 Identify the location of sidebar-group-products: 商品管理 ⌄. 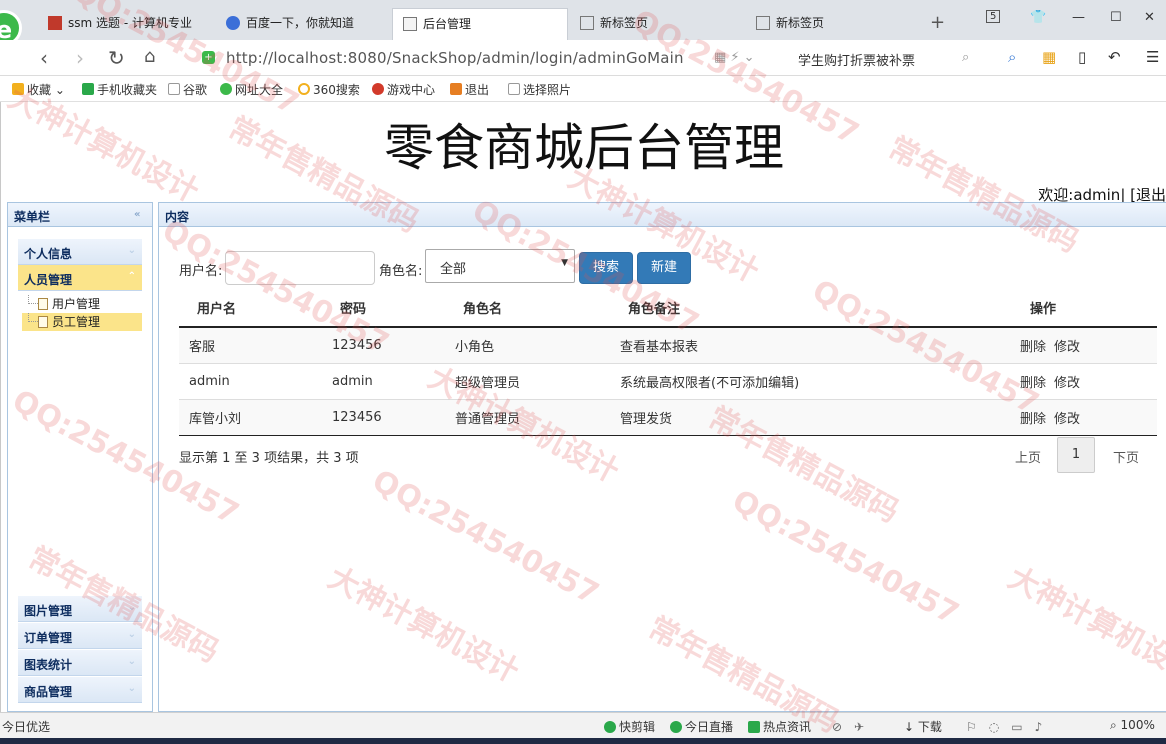
(80, 690).